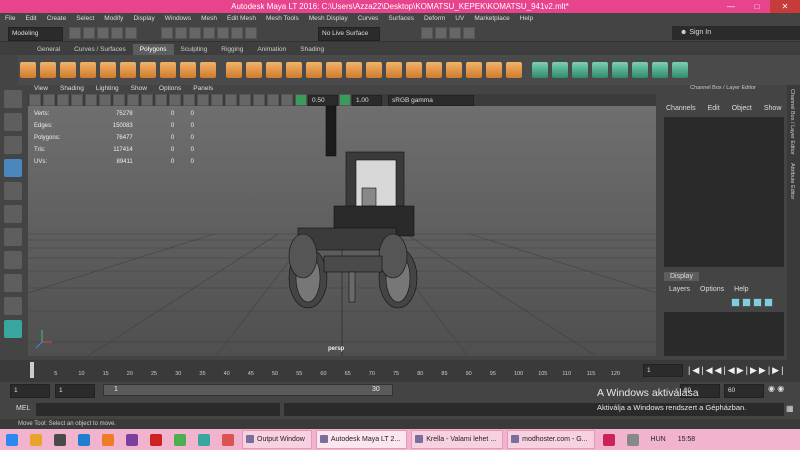  I want to click on tab-display: Display, so click(681, 276).